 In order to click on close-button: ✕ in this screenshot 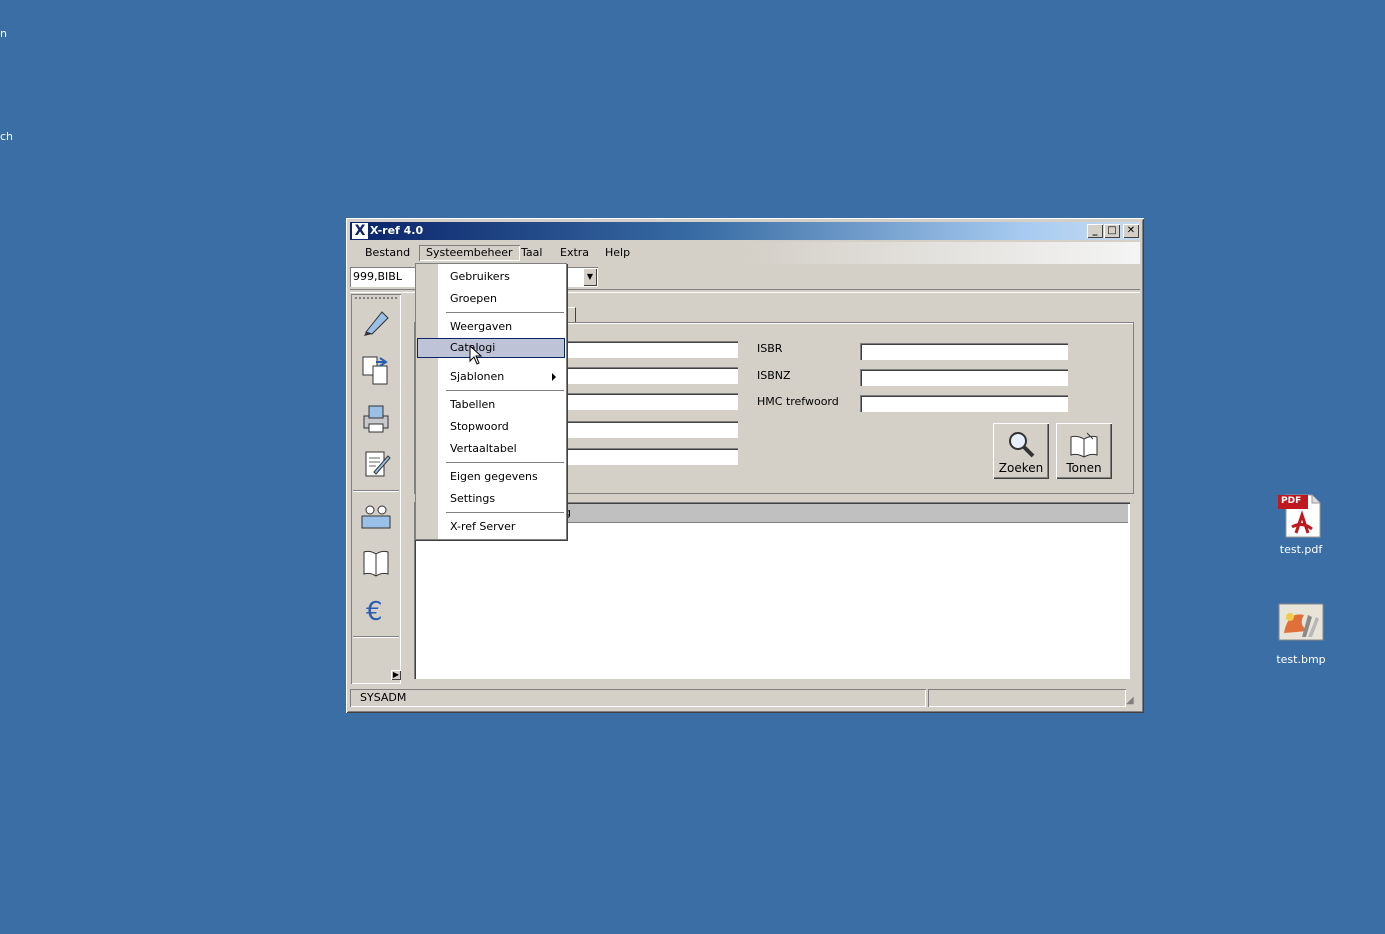, I will do `click(1131, 231)`.